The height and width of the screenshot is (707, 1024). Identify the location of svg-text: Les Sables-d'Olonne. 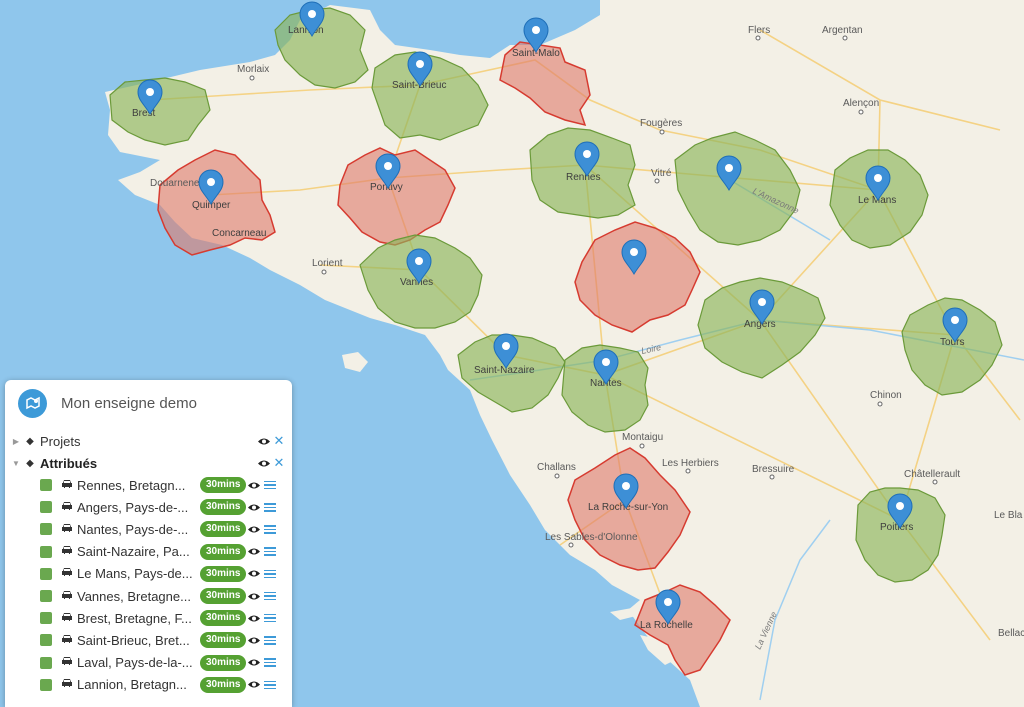
(591, 537).